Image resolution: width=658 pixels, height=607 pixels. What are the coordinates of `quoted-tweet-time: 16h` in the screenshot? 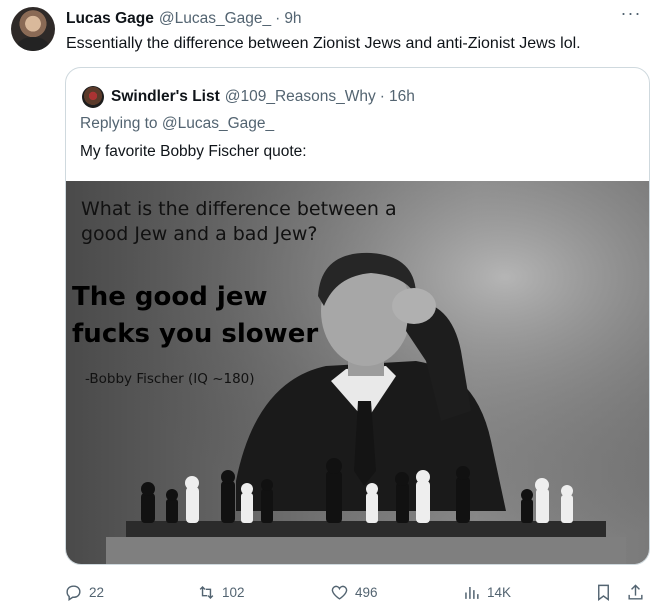 It's located at (401, 96).